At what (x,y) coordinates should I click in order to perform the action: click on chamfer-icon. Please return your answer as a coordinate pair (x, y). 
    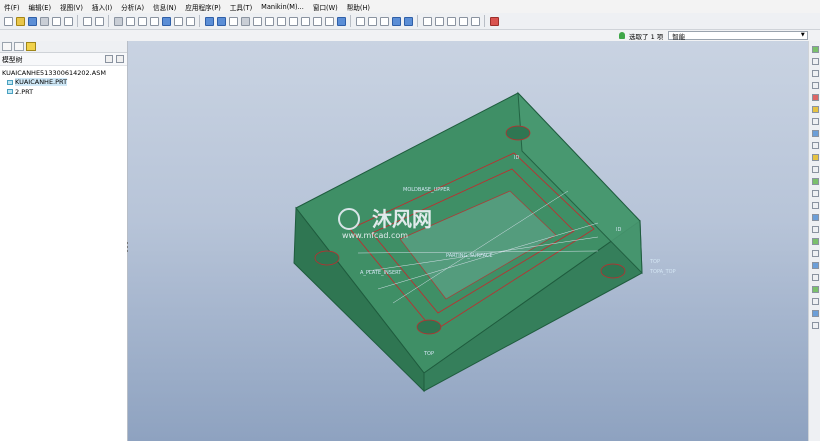
    Looking at the image, I should click on (815, 217).